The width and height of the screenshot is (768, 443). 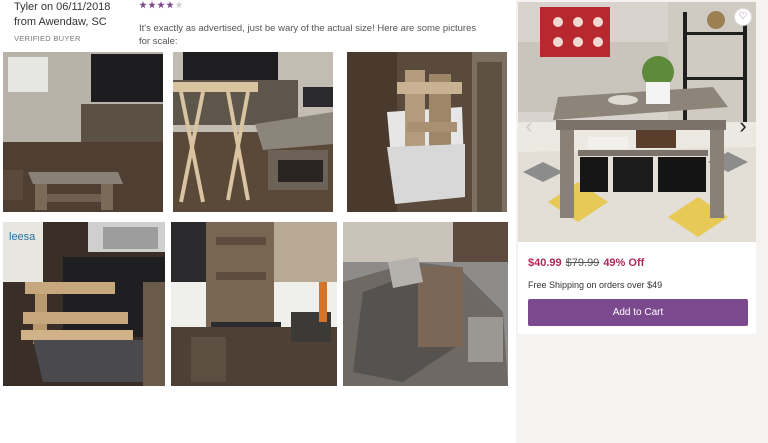 What do you see at coordinates (60, 22) in the screenshot?
I see `reviewer-location: from Awendaw, SC` at bounding box center [60, 22].